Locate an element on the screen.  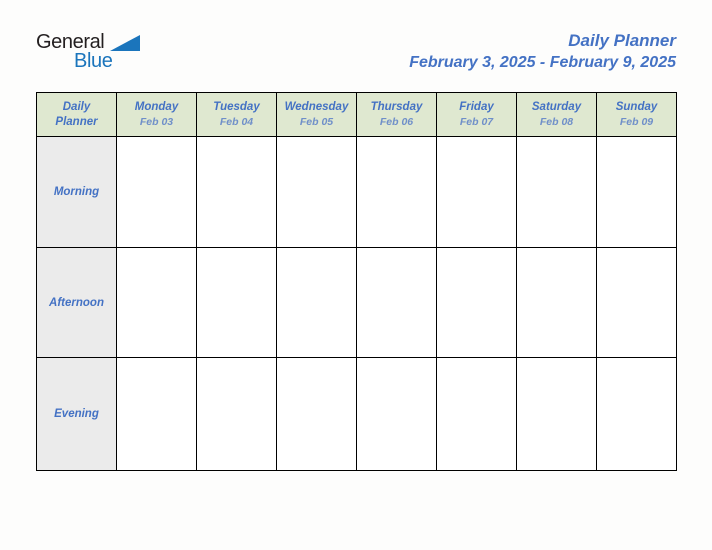
slot-evening-thursday is located at coordinates (396, 414).